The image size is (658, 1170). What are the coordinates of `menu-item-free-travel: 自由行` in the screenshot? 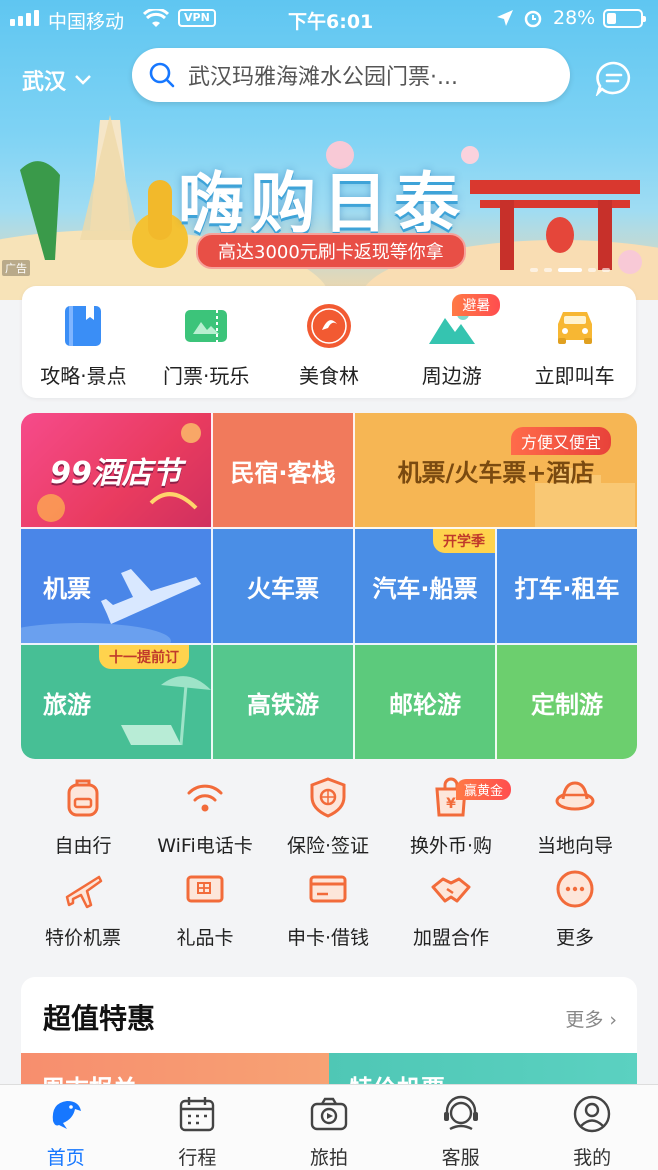 It's located at (83, 816).